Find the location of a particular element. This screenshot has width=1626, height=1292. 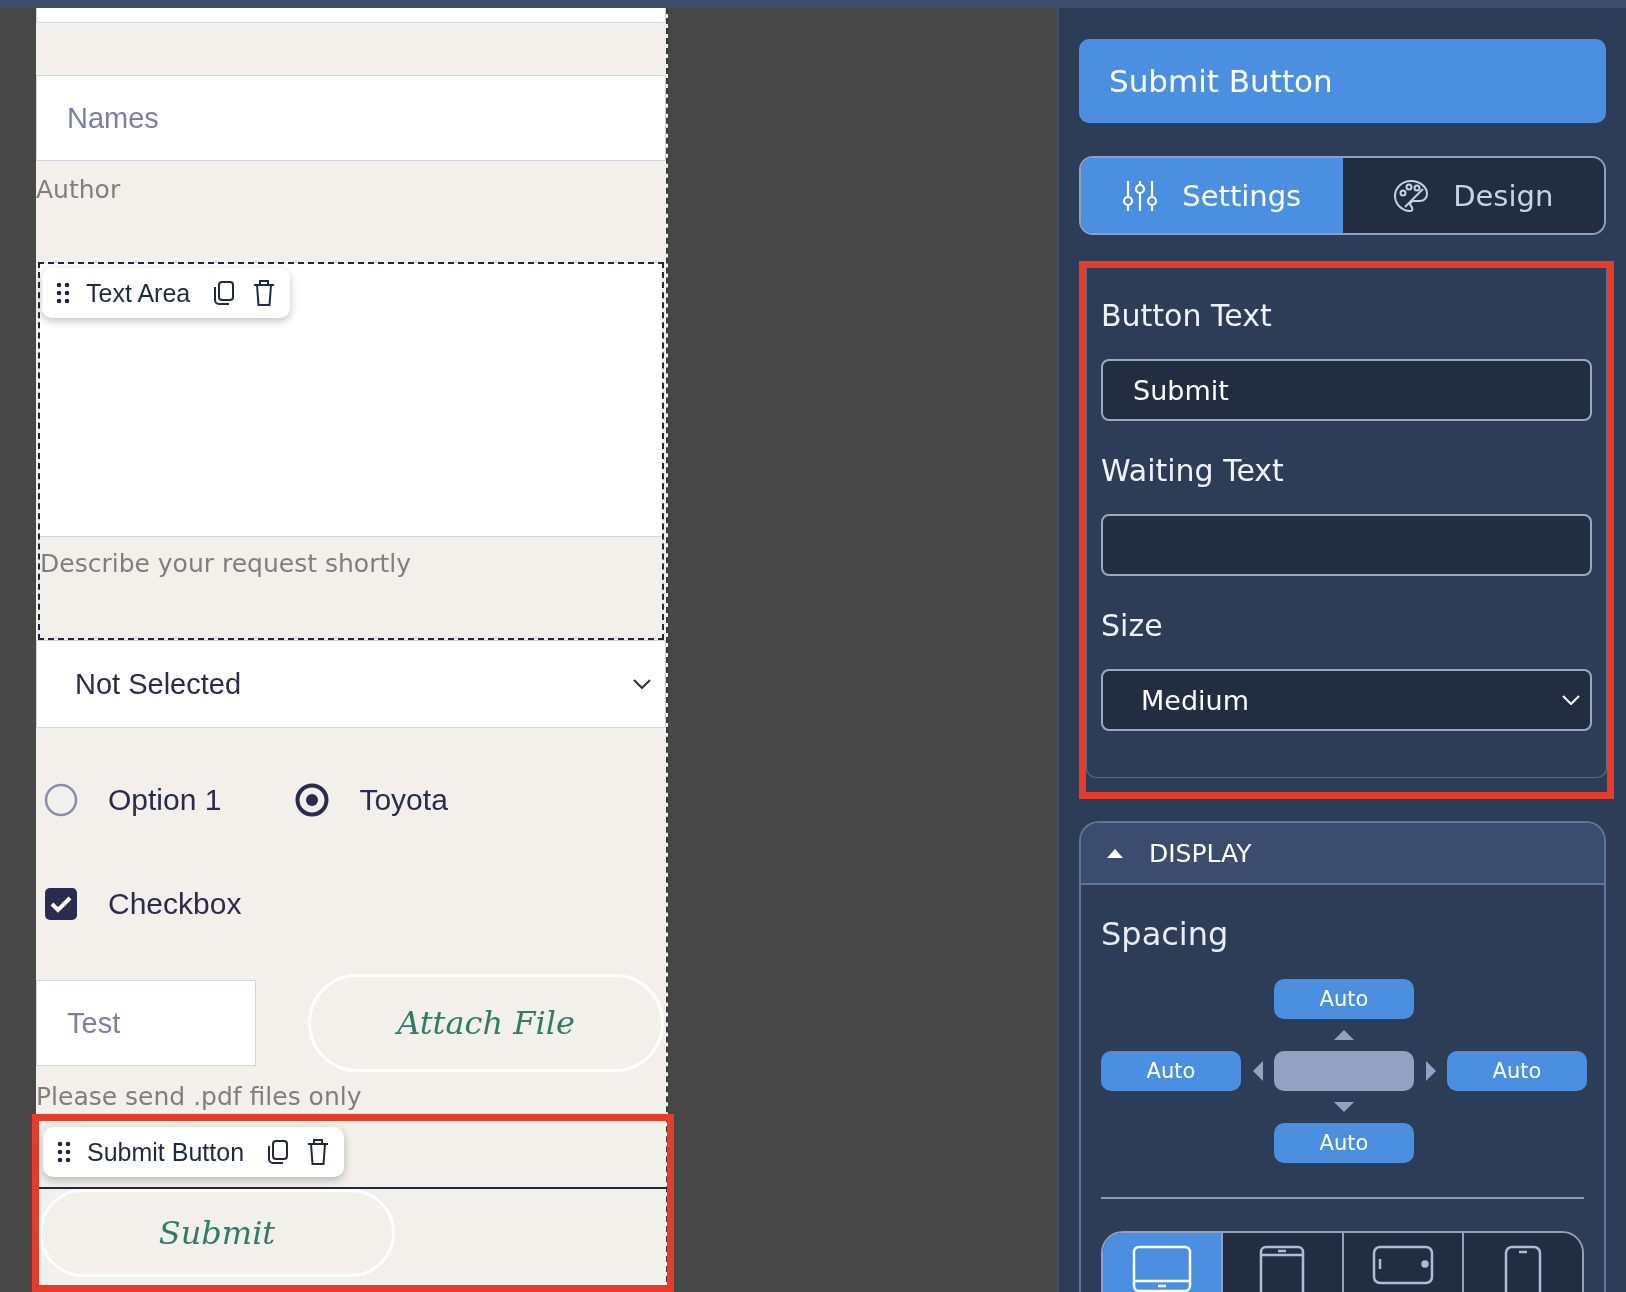

toolbar-label: Text Area is located at coordinates (138, 293).